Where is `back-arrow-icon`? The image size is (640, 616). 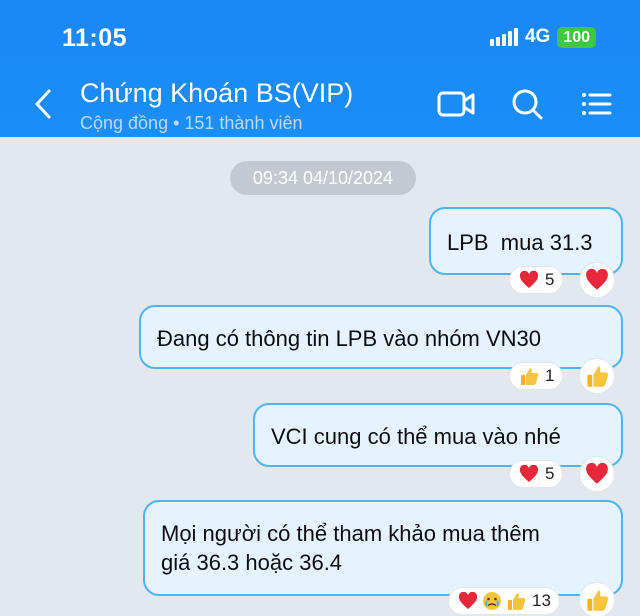 back-arrow-icon is located at coordinates (43, 104).